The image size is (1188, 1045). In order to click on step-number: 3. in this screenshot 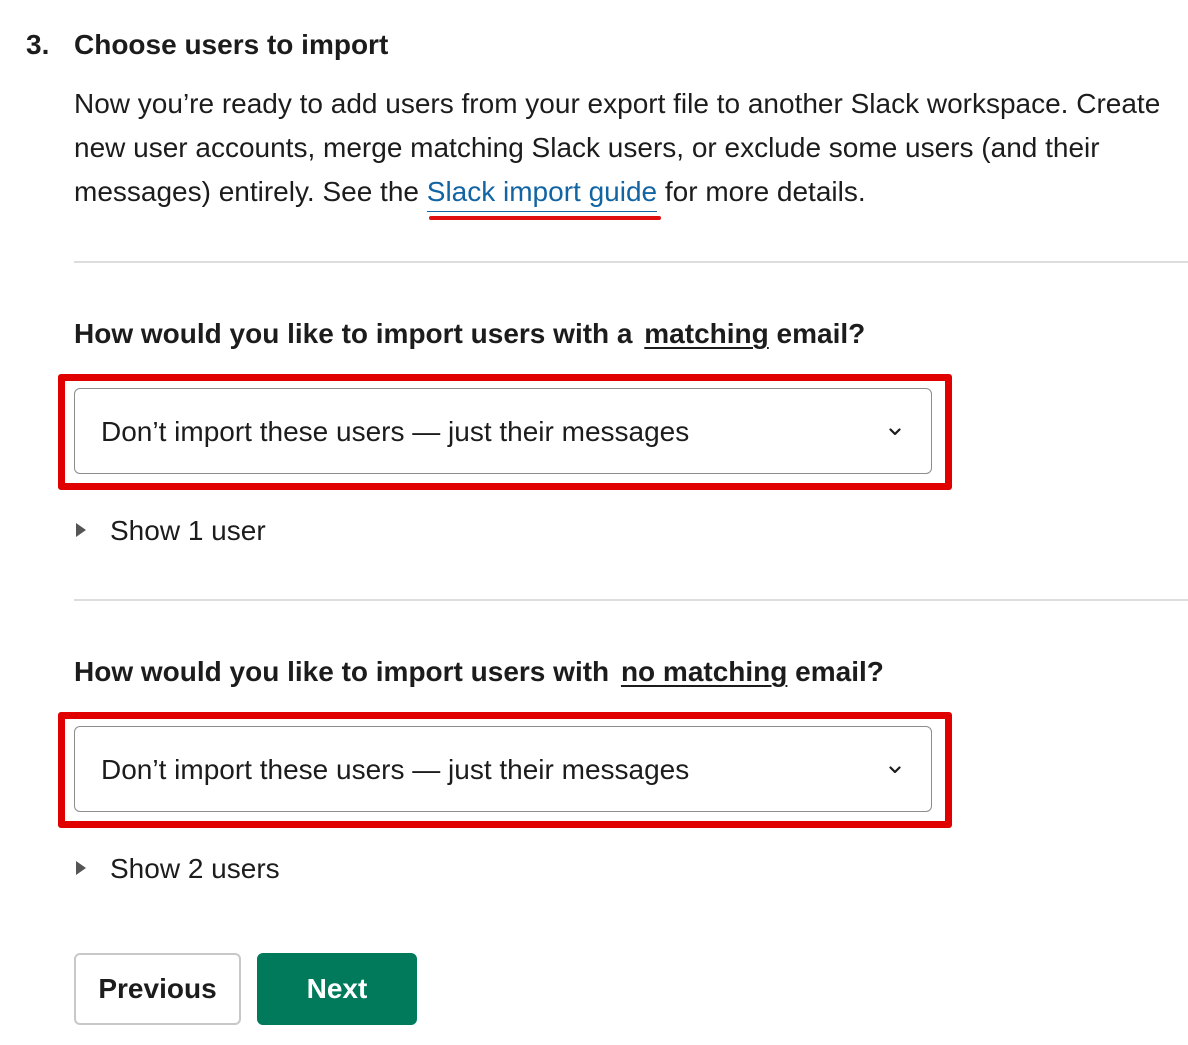, I will do `click(38, 44)`.